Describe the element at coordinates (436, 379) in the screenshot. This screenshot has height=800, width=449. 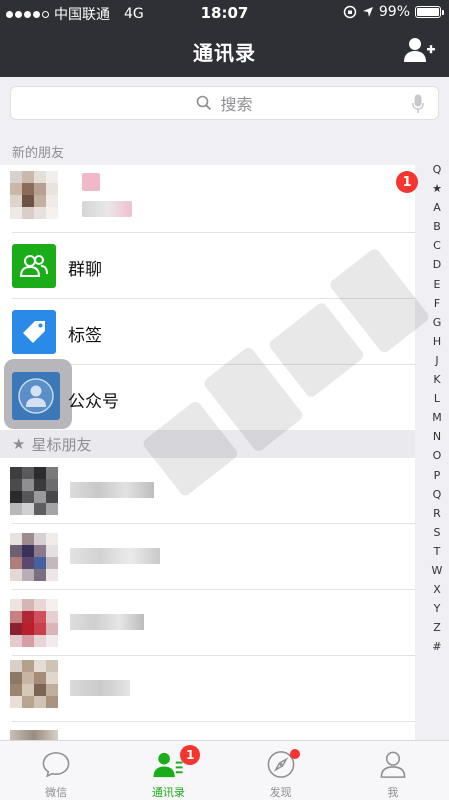
I see `index-letter: K` at that location.